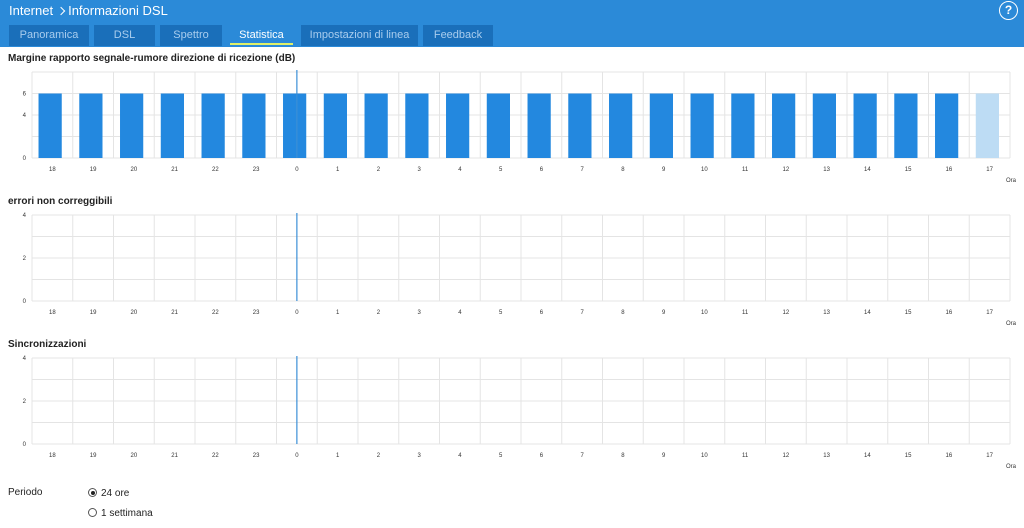 This screenshot has width=1024, height=528. Describe the element at coordinates (786, 456) in the screenshot. I see `x-tick-label: 12` at that location.